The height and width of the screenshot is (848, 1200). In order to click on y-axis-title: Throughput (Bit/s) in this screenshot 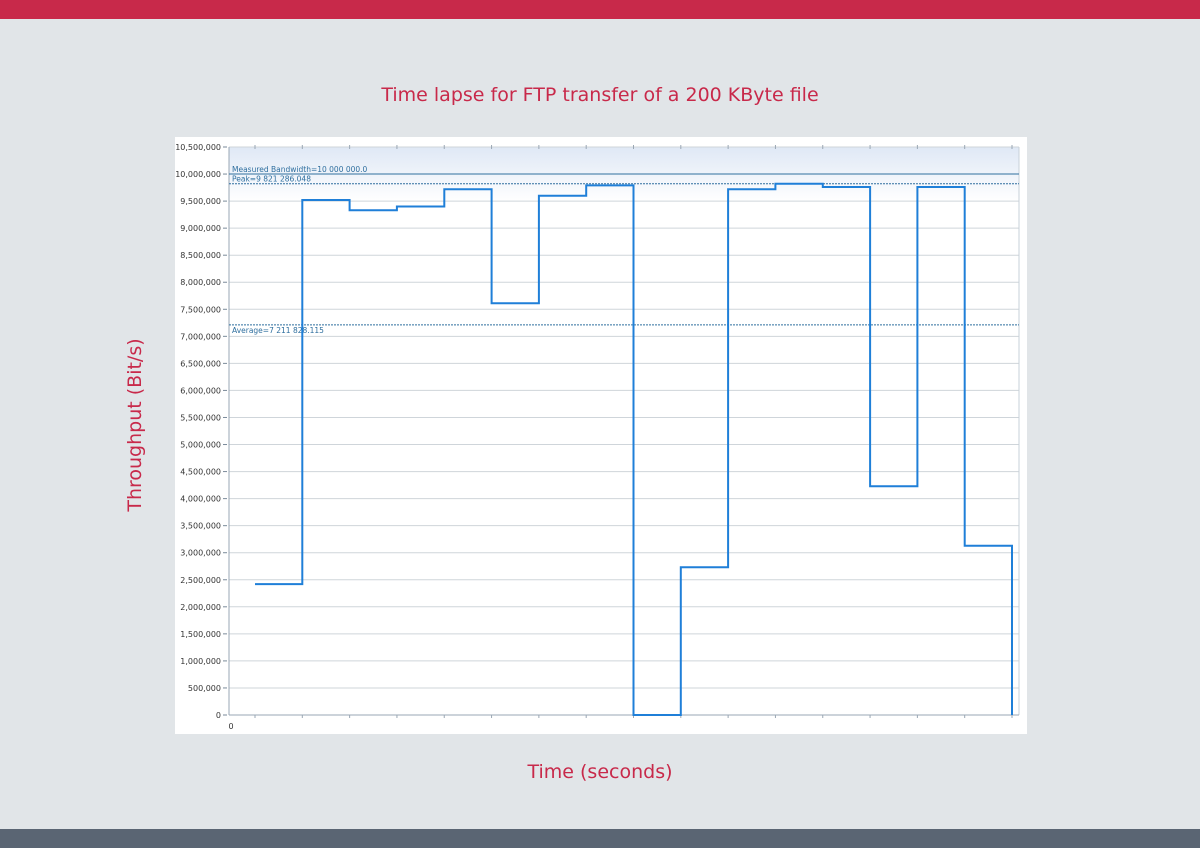, I will do `click(135, 425)`.